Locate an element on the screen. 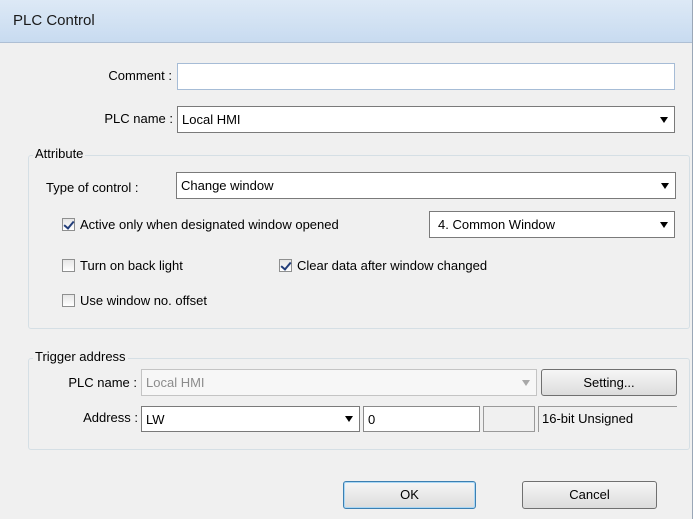 The image size is (693, 519). window-offset-label: Use window no. offset is located at coordinates (143, 300).